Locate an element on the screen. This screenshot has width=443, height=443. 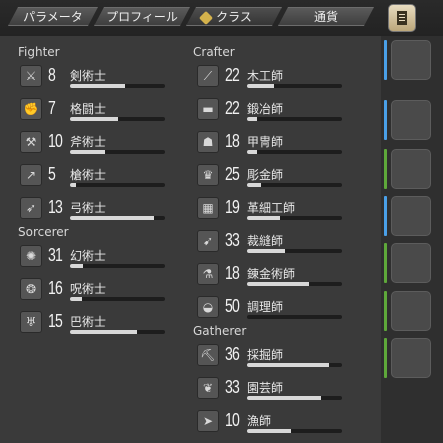
gloves-icon is located at coordinates (411, 216).